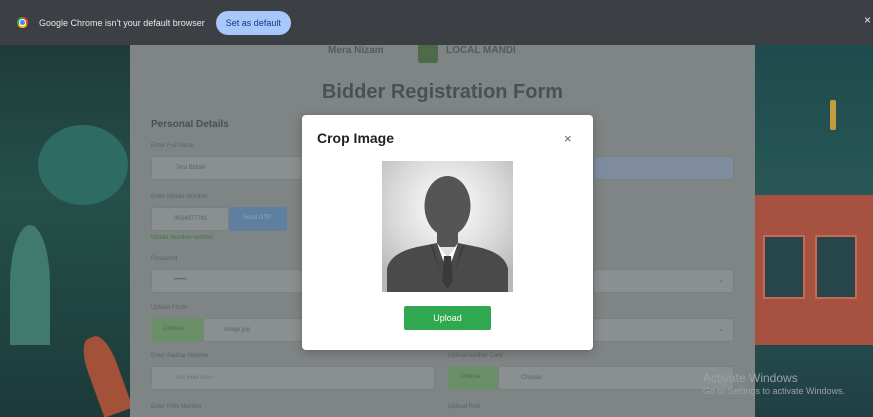 The height and width of the screenshot is (417, 873). I want to click on infobar-close-icon: ×, so click(867, 20).